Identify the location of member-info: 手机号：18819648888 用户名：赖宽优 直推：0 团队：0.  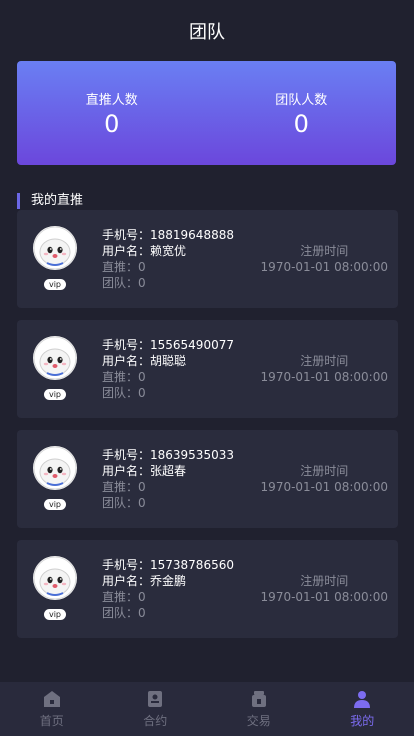
(168, 259).